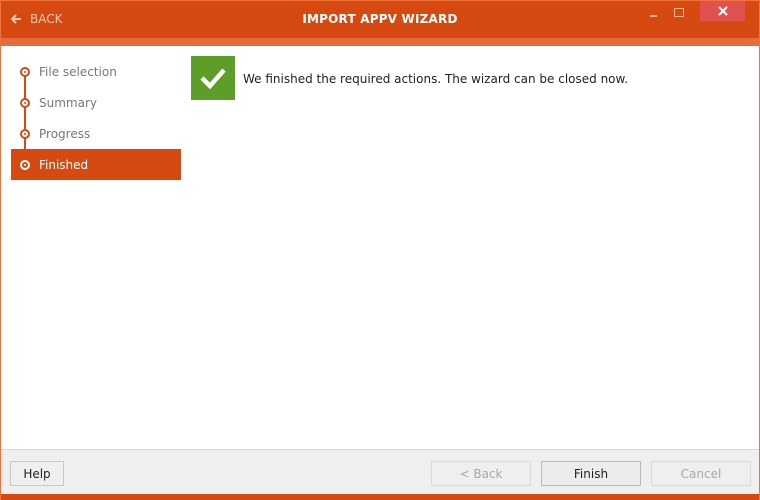 Image resolution: width=760 pixels, height=500 pixels. Describe the element at coordinates (653, 12) in the screenshot. I see `minimize-button` at that location.